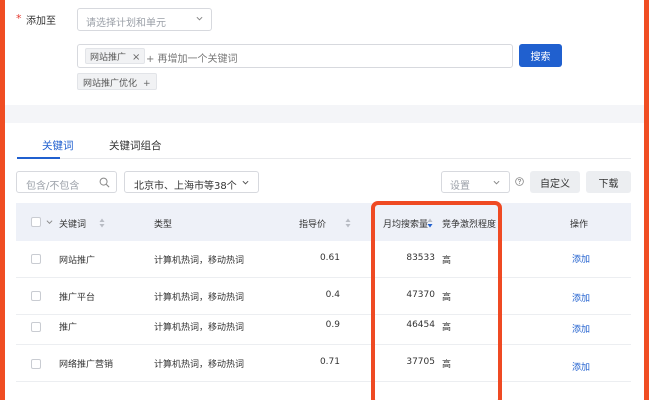  What do you see at coordinates (68, 328) in the screenshot?
I see `row-keyword: 推广` at bounding box center [68, 328].